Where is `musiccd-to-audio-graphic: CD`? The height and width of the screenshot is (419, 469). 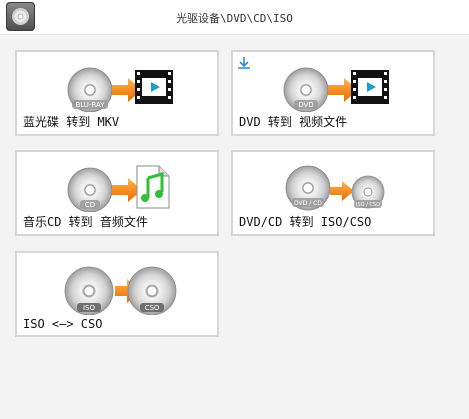
musiccd-to-audio-graphic: CD is located at coordinates (118, 188).